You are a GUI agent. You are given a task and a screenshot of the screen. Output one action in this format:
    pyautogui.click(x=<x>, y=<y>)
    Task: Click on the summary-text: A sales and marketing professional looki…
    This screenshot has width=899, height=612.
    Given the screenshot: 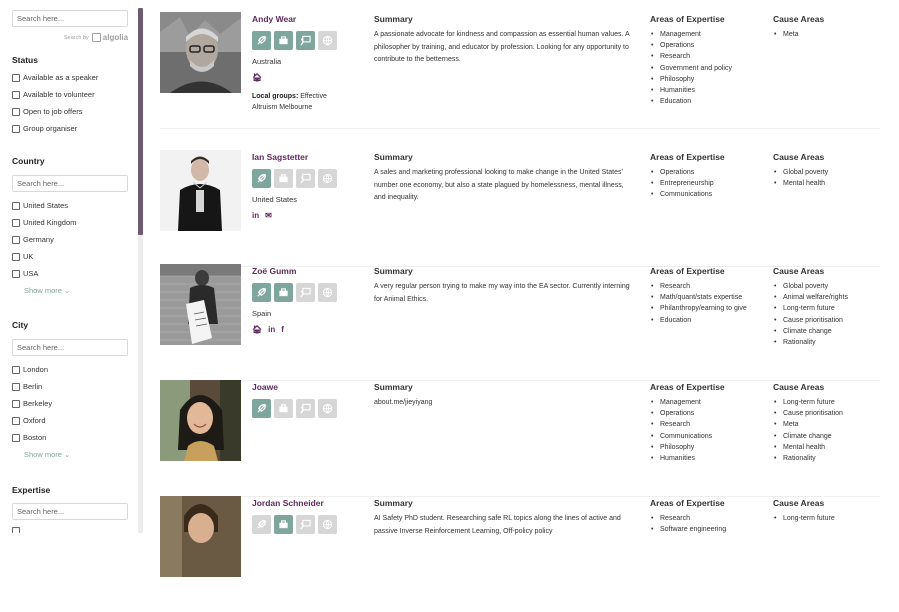 What is the action you would take?
    pyautogui.click(x=499, y=185)
    